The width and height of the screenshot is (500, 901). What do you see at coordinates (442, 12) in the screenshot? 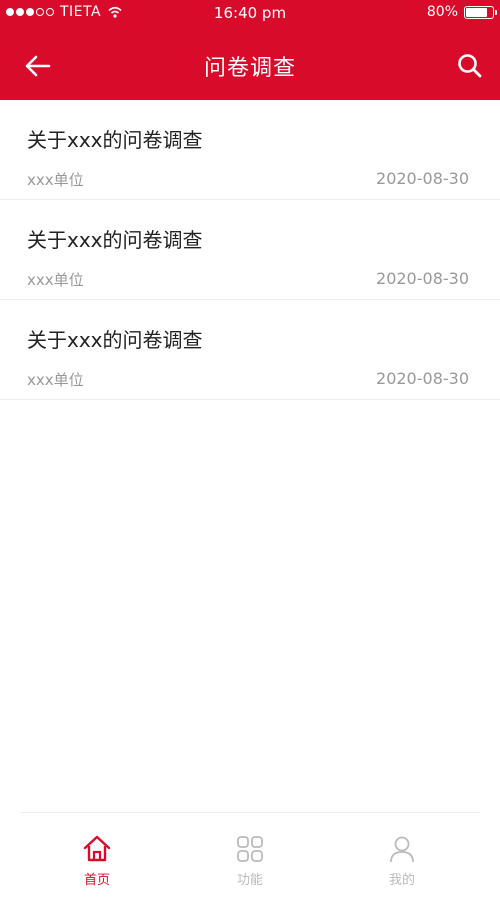
I see `battery-percent: 80%` at bounding box center [442, 12].